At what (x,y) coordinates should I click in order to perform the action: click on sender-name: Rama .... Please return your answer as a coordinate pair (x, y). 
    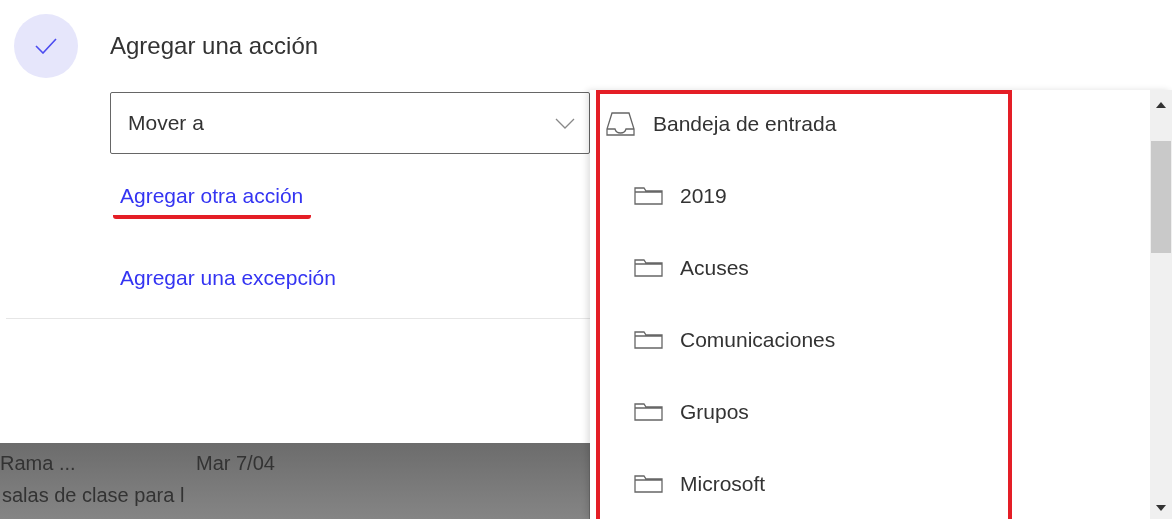
    Looking at the image, I should click on (38, 463).